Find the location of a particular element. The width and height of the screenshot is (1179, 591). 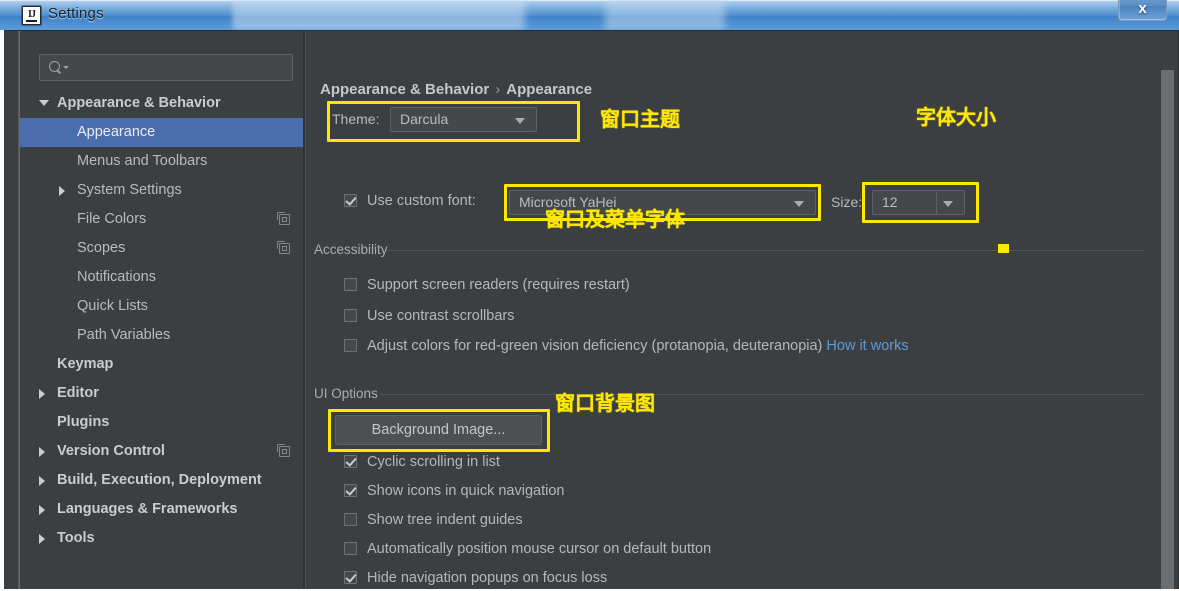

sidebar-item-version-control: Version Control is located at coordinates (161, 451).